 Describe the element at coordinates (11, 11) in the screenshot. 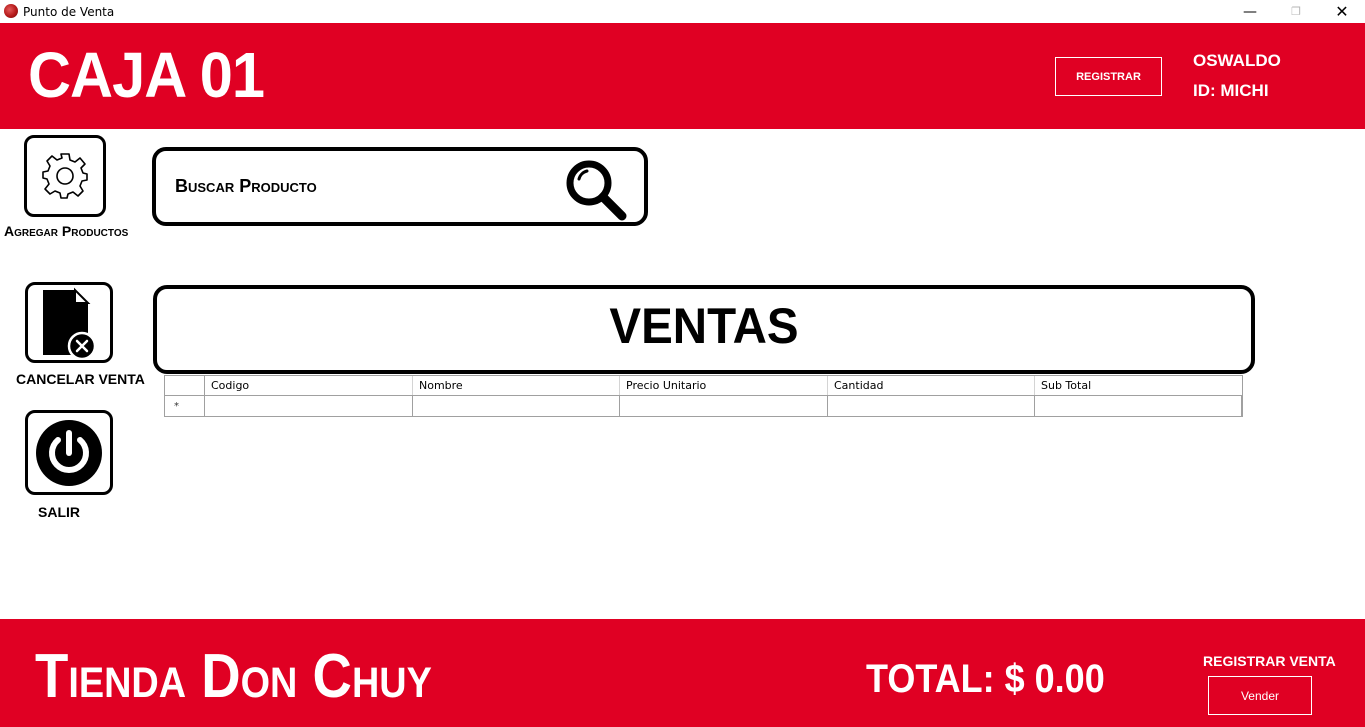

I see `app-logo-icon` at that location.